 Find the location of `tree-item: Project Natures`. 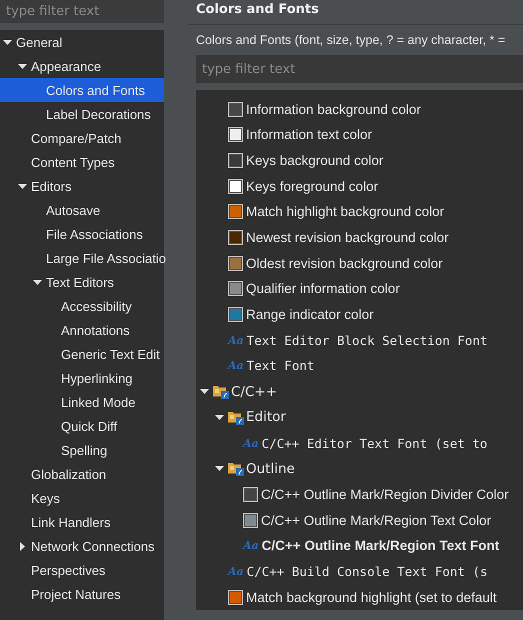

tree-item: Project Natures is located at coordinates (82, 594).